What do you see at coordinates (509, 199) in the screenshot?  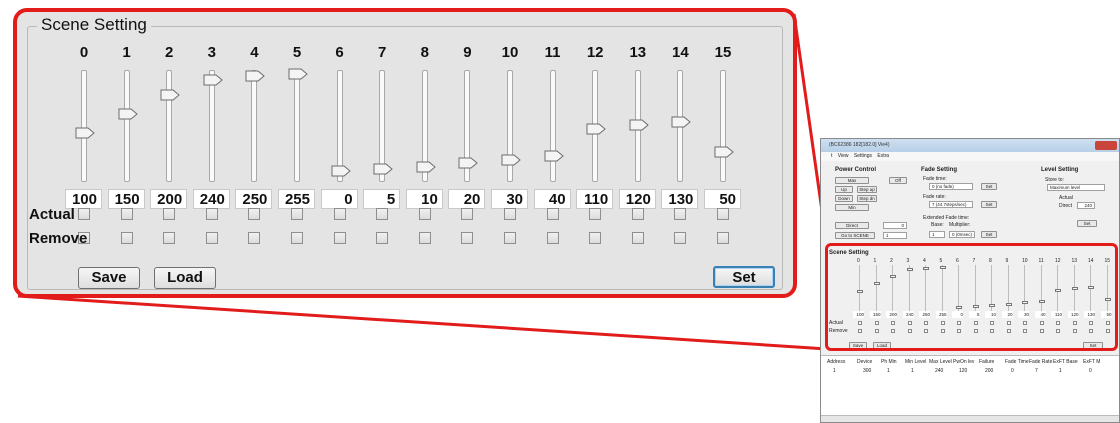 I see `channel-level-value: 30` at bounding box center [509, 199].